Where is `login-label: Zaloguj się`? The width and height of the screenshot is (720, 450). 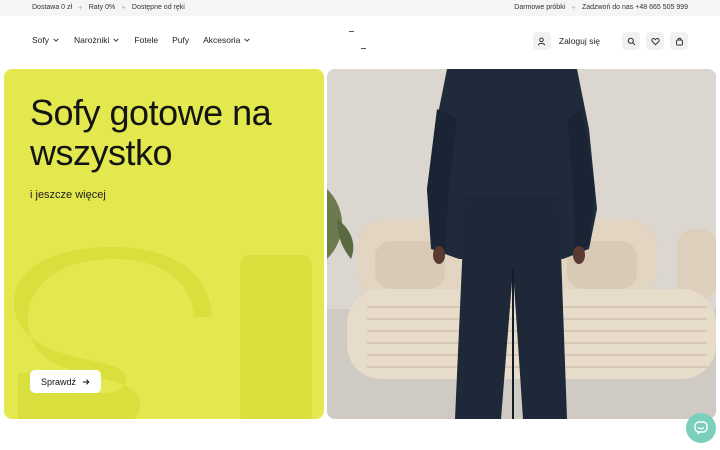
login-label: Zaloguj się is located at coordinates (579, 41).